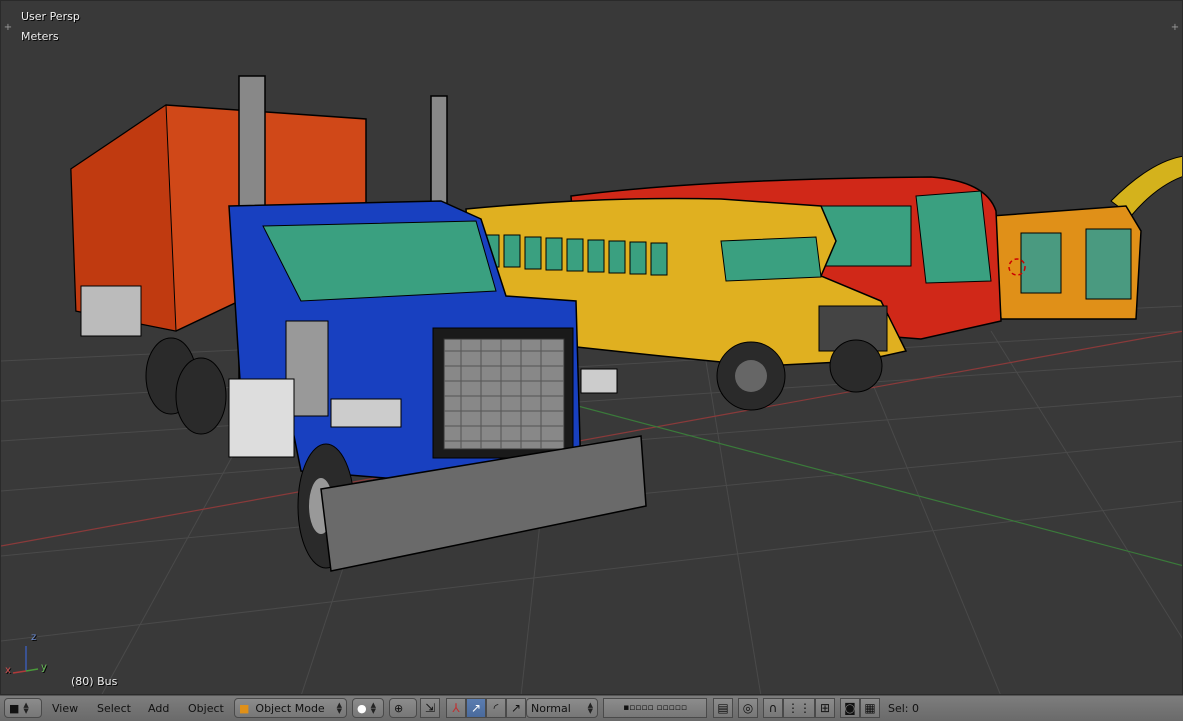 The height and width of the screenshot is (721, 1183). I want to click on snap-element-dropdown: ⋮⋮, so click(799, 708).